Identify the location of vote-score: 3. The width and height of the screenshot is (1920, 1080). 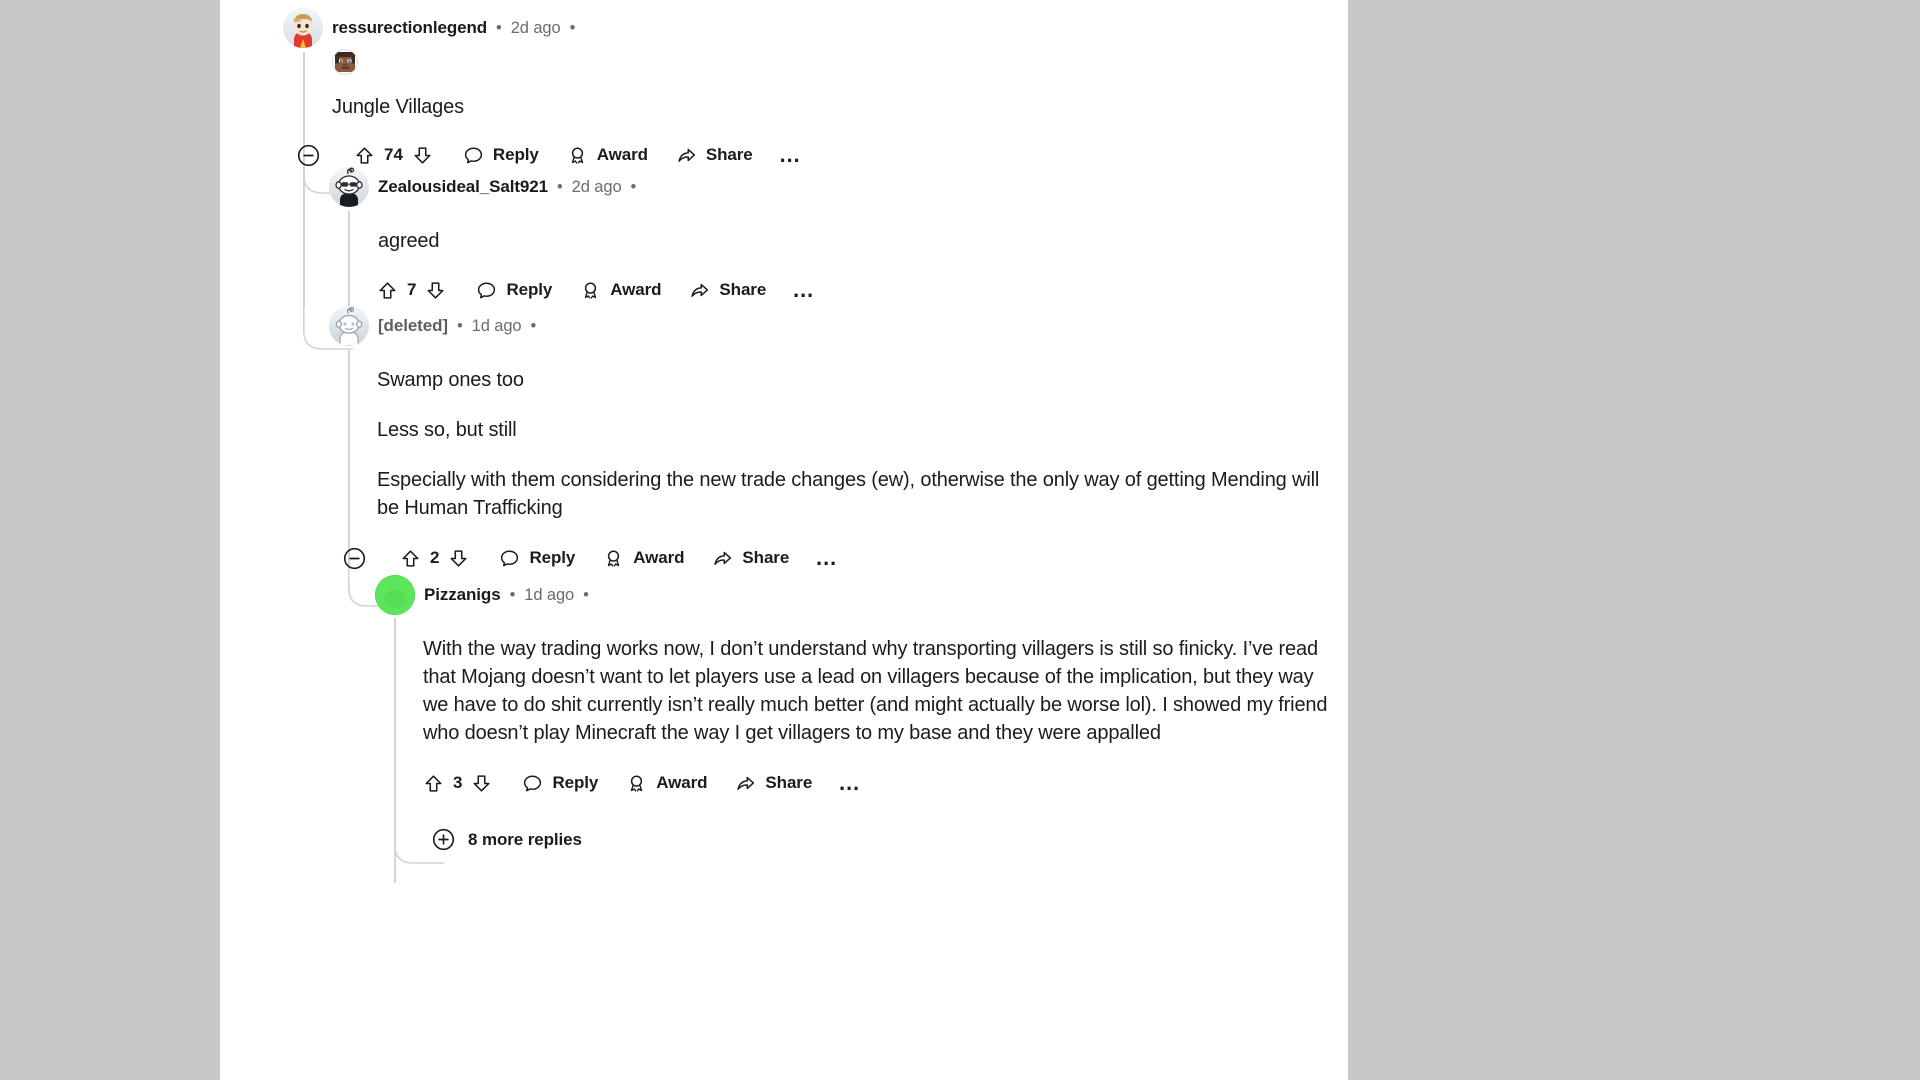
(458, 782).